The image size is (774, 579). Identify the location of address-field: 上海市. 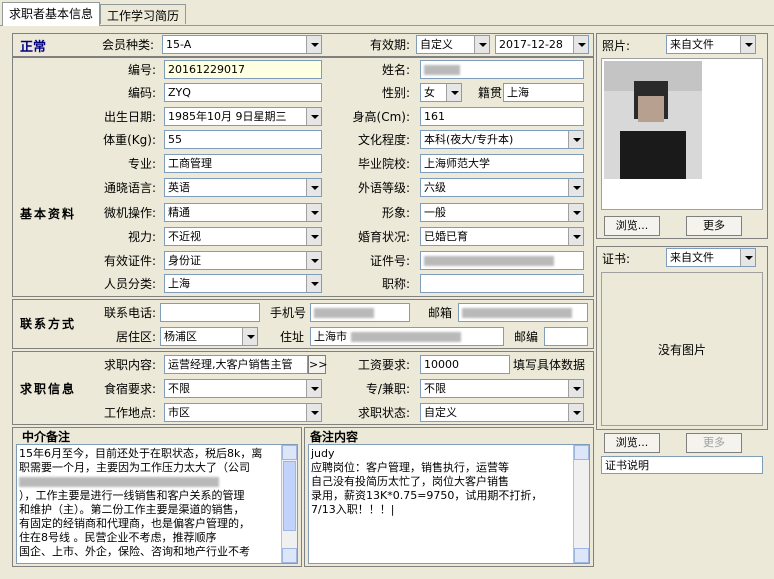
(407, 336).